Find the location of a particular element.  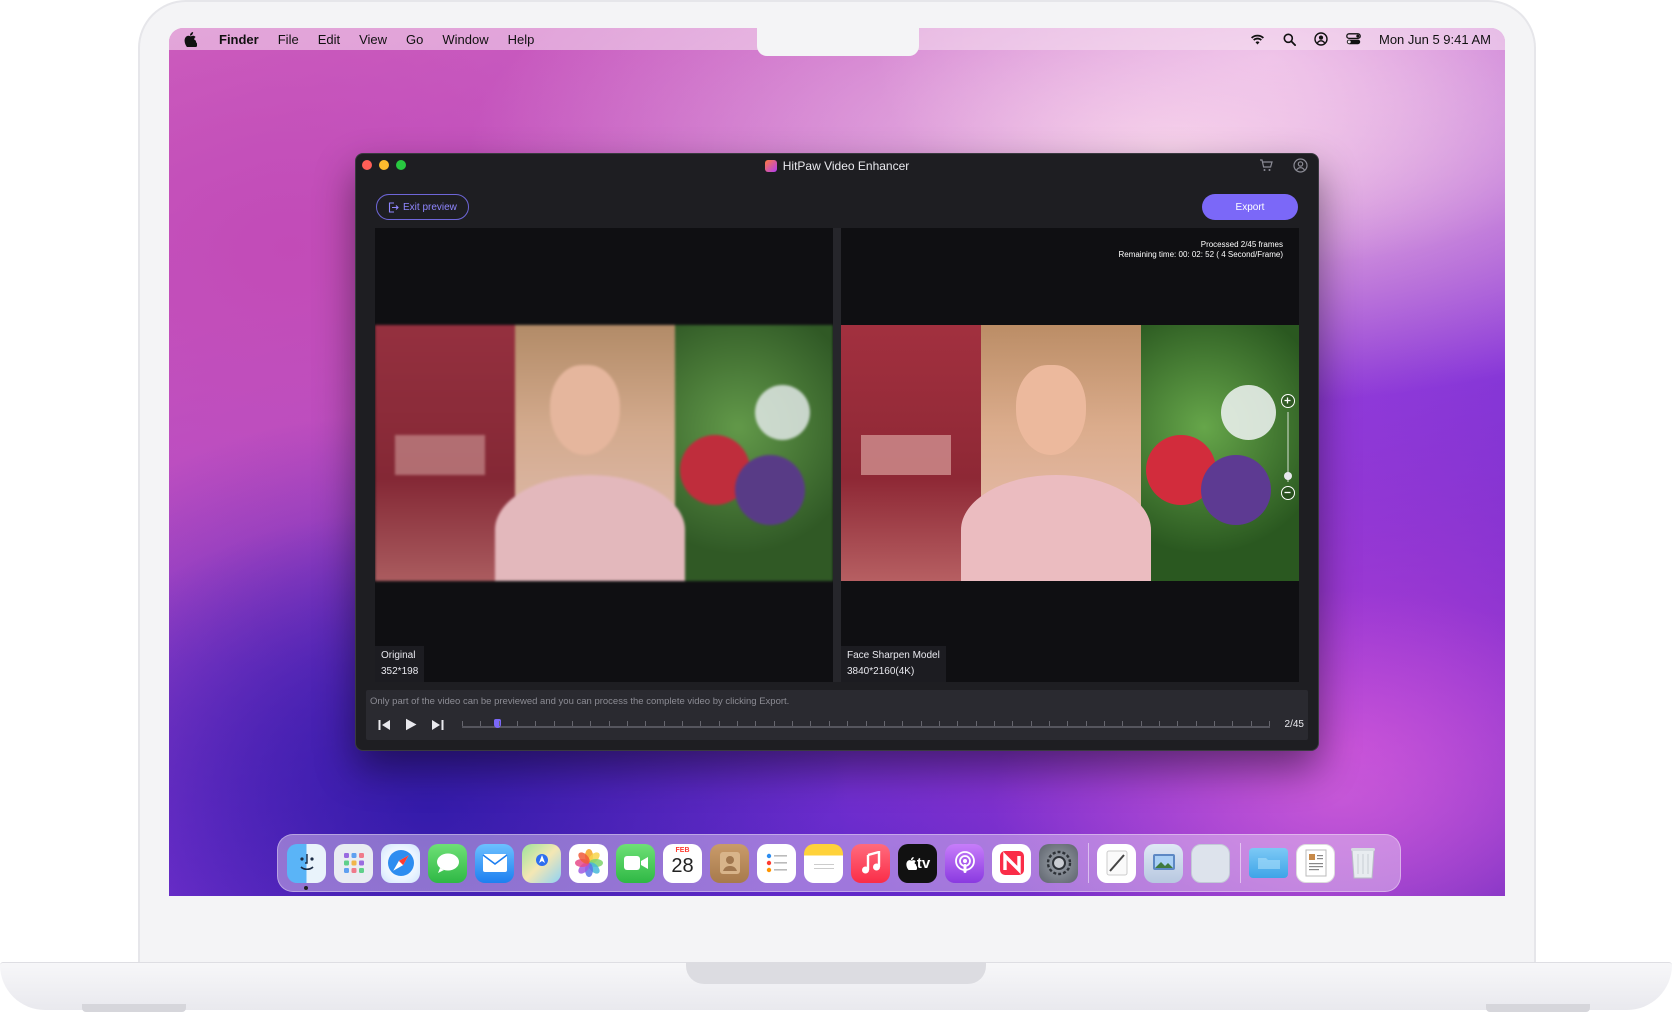

map-pin-icon is located at coordinates (541, 860).